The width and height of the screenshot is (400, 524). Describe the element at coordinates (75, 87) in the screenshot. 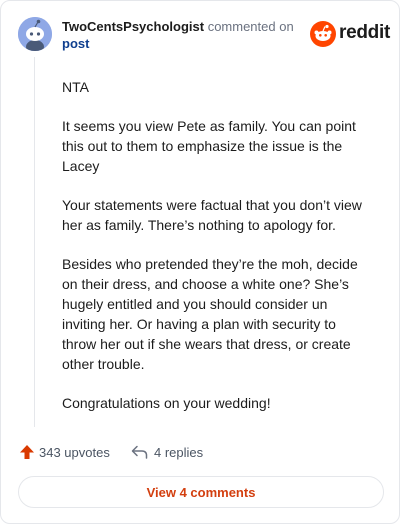

I see `comment-paragraph: NTA` at that location.